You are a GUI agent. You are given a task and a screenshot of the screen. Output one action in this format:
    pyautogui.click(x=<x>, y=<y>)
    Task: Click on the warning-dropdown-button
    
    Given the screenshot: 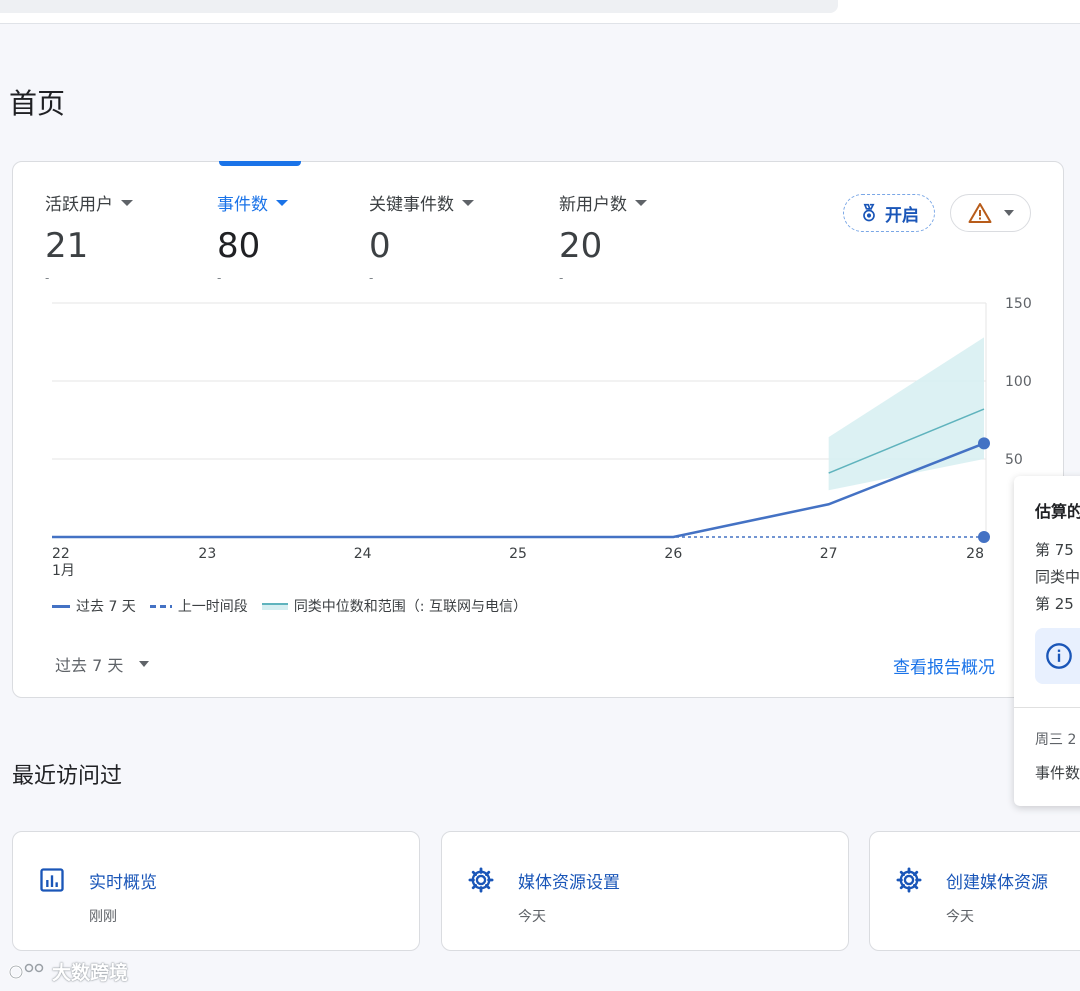 What is the action you would take?
    pyautogui.click(x=990, y=213)
    